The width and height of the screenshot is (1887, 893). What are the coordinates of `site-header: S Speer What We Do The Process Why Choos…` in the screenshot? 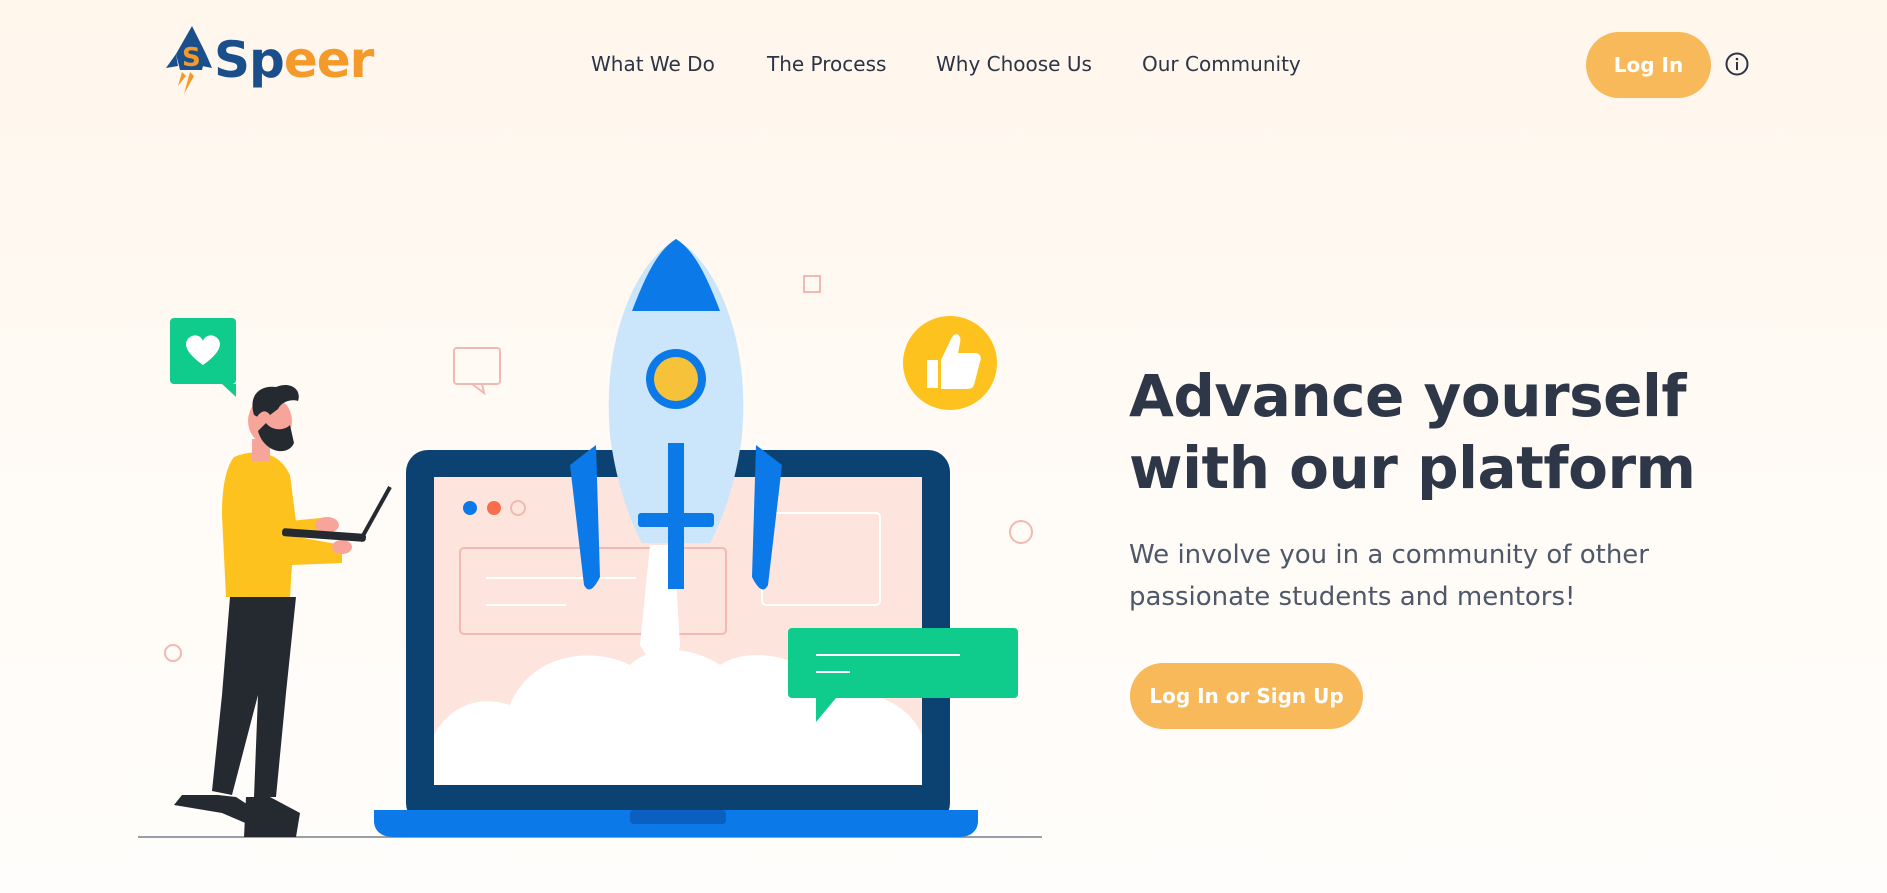 It's located at (943, 65).